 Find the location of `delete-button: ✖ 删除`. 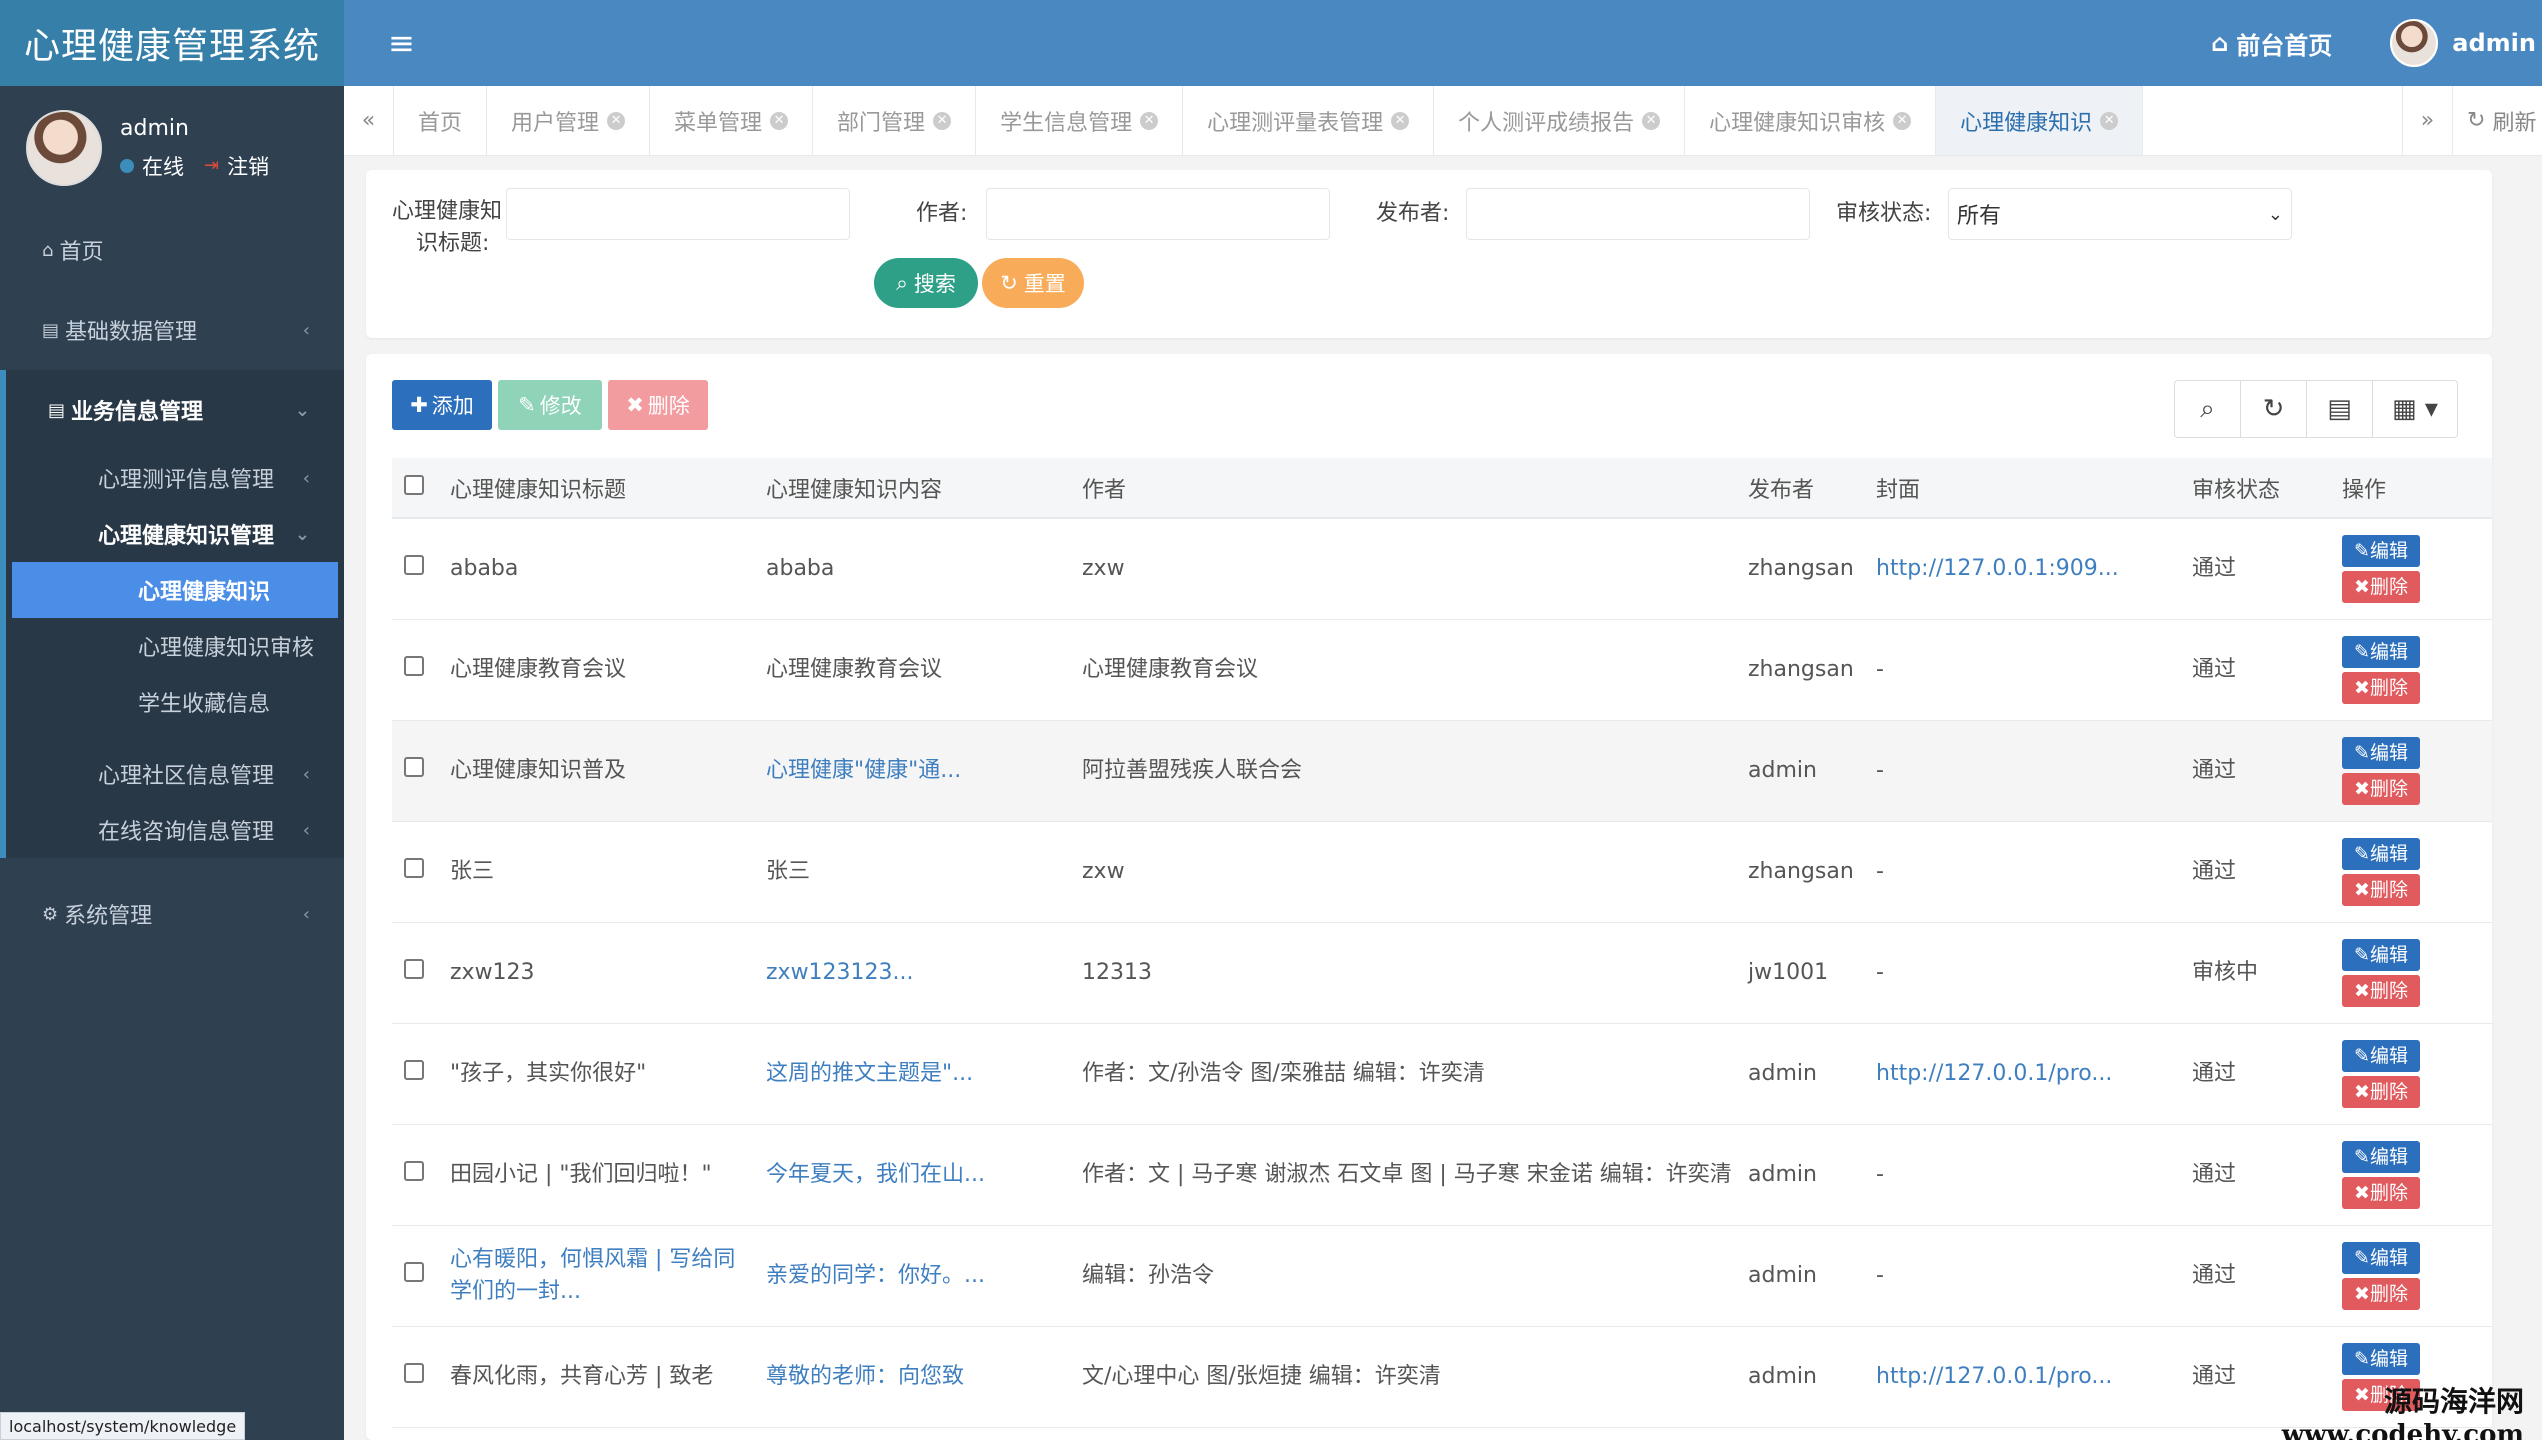

delete-button: ✖ 删除 is located at coordinates (658, 405).